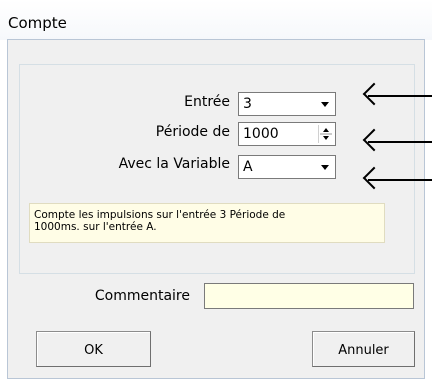  I want to click on variable-value: A, so click(248, 167).